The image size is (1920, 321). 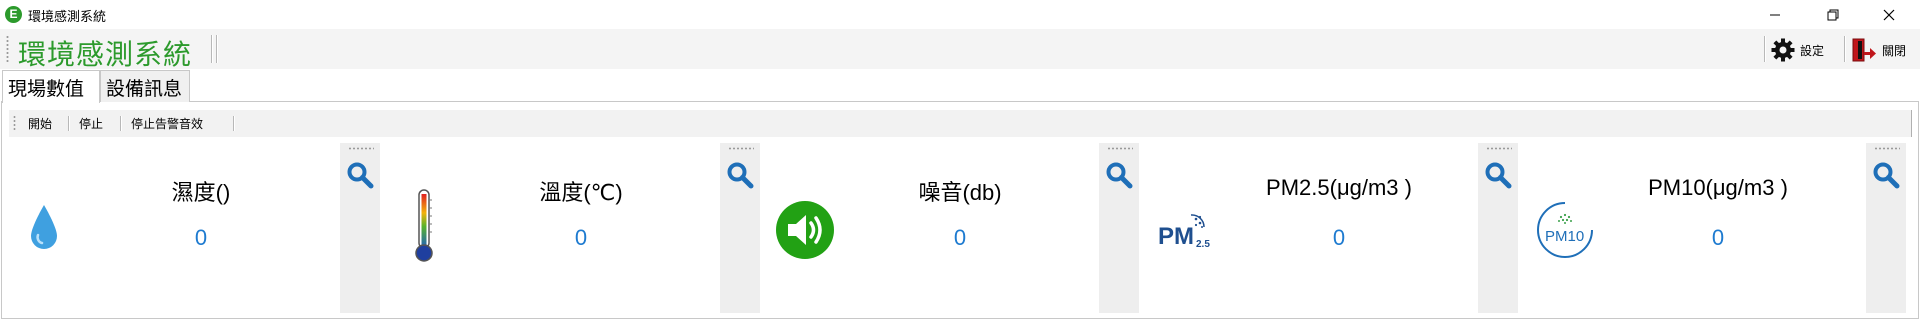 I want to click on restore-icon, so click(x=1833, y=15).